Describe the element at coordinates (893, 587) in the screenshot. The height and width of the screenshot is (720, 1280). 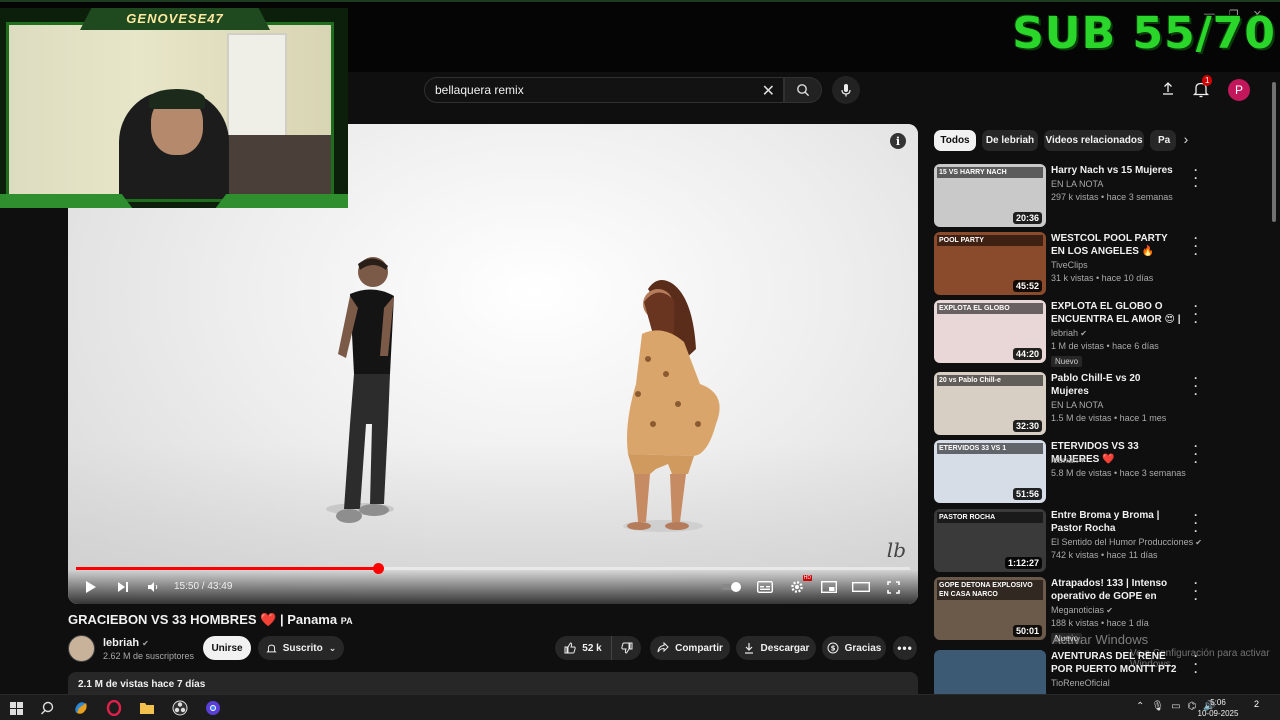
I see `fullscreen-button` at that location.